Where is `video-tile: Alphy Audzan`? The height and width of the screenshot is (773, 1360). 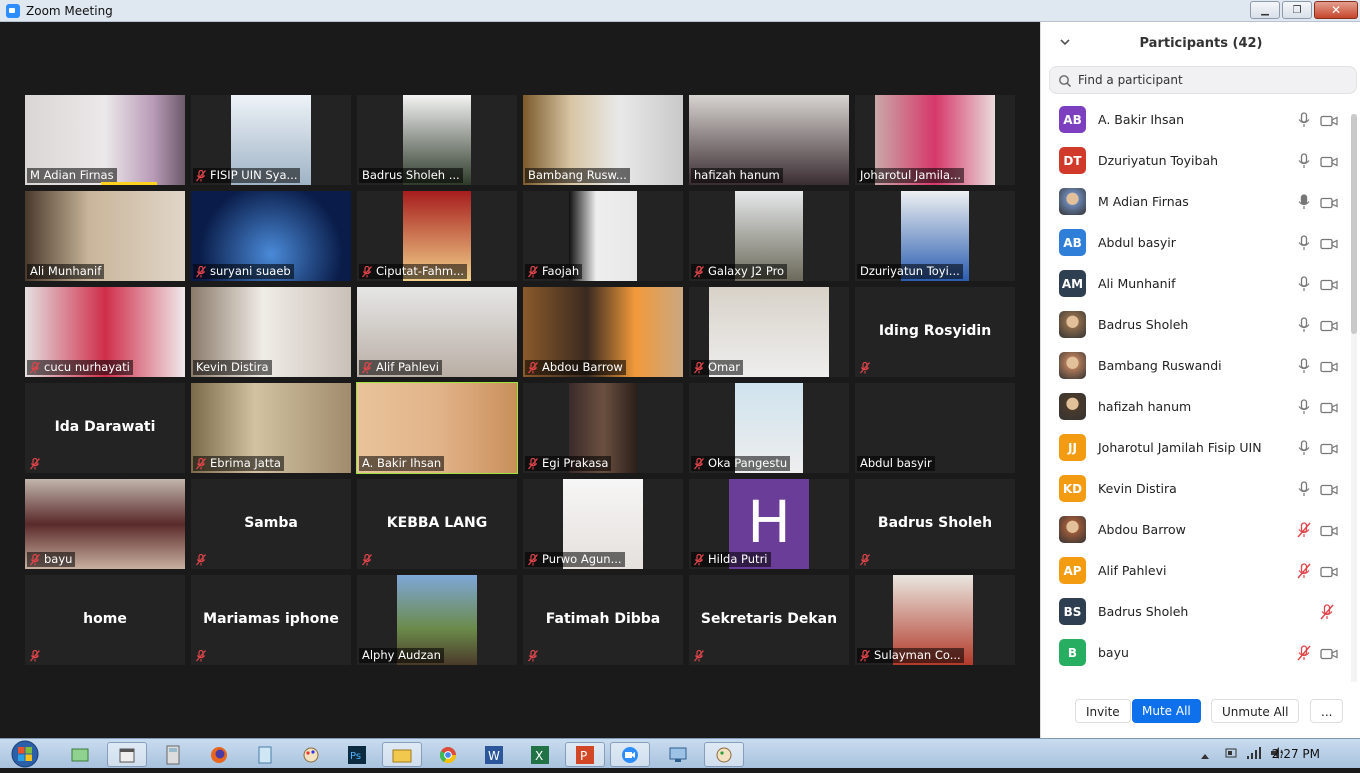
video-tile: Alphy Audzan is located at coordinates (437, 620).